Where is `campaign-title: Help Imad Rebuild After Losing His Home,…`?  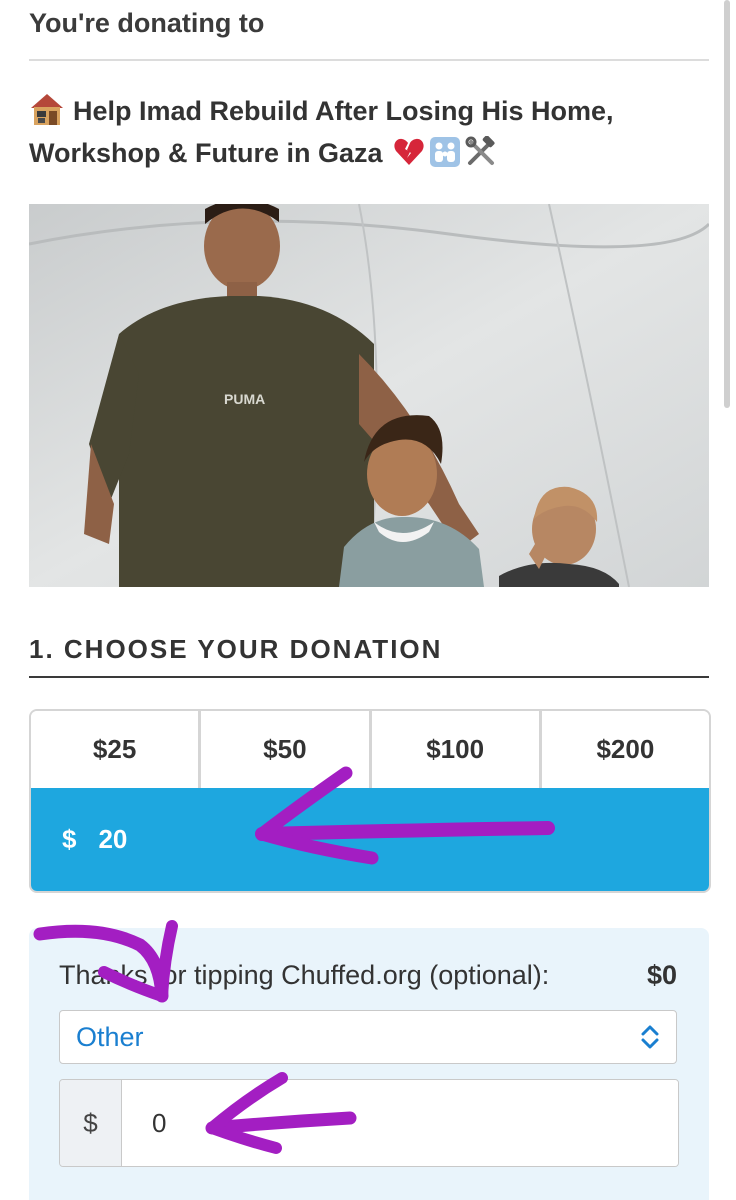
campaign-title: Help Imad Rebuild After Losing His Home,… is located at coordinates (369, 132).